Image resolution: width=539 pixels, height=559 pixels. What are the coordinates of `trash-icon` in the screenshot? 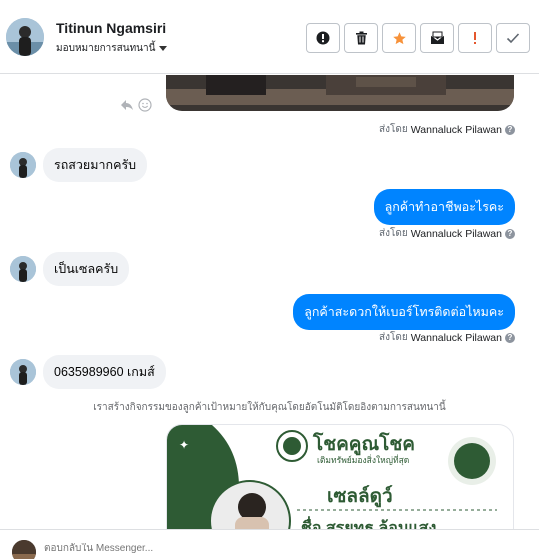 It's located at (361, 38).